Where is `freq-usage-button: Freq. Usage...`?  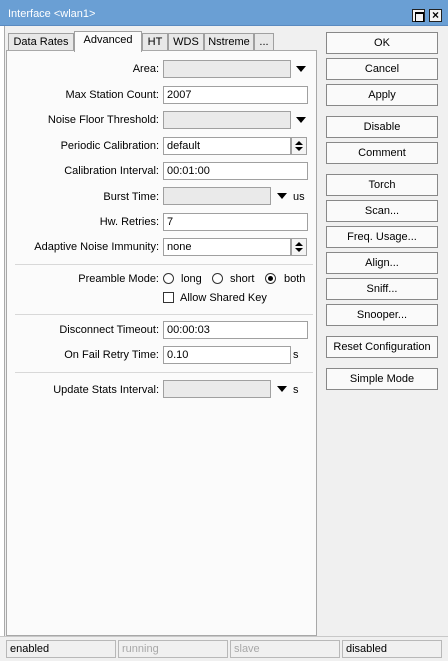
freq-usage-button: Freq. Usage... is located at coordinates (382, 237).